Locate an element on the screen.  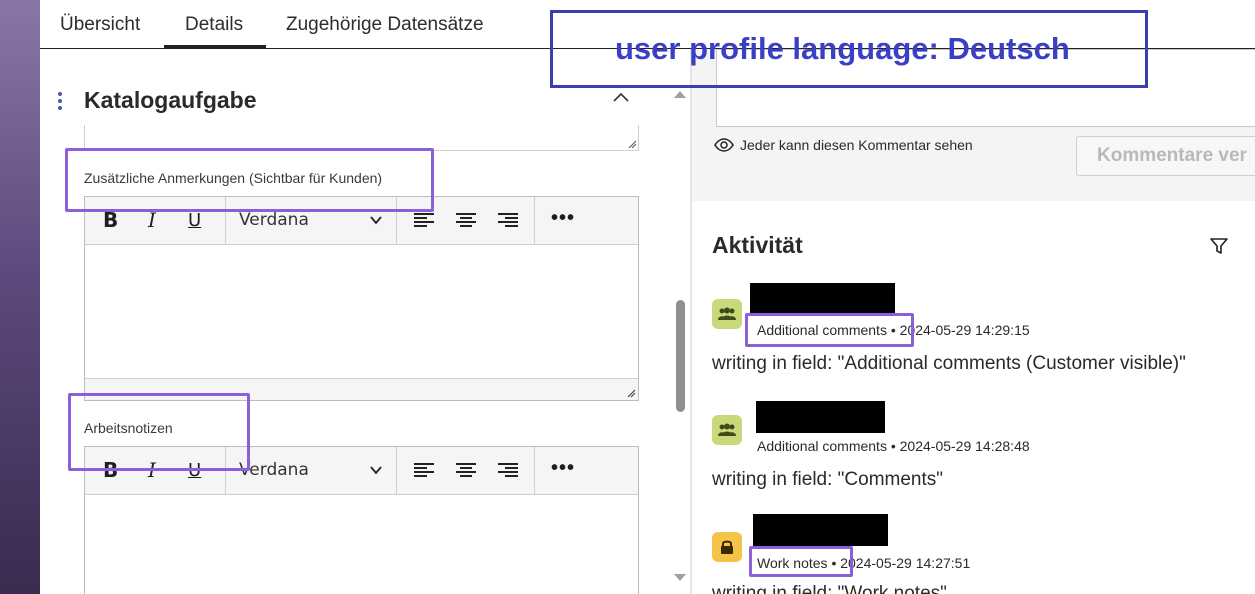
highlight-work-notes-type is located at coordinates (801, 561).